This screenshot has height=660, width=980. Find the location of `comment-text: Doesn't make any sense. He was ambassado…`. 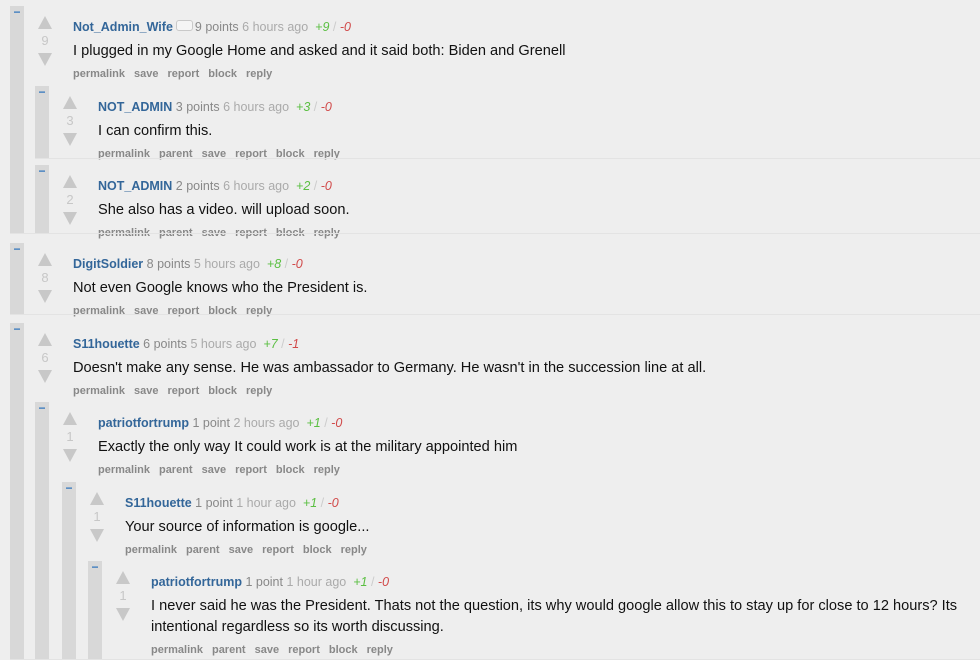

comment-text: Doesn't make any sense. He was ambassado… is located at coordinates (390, 368).